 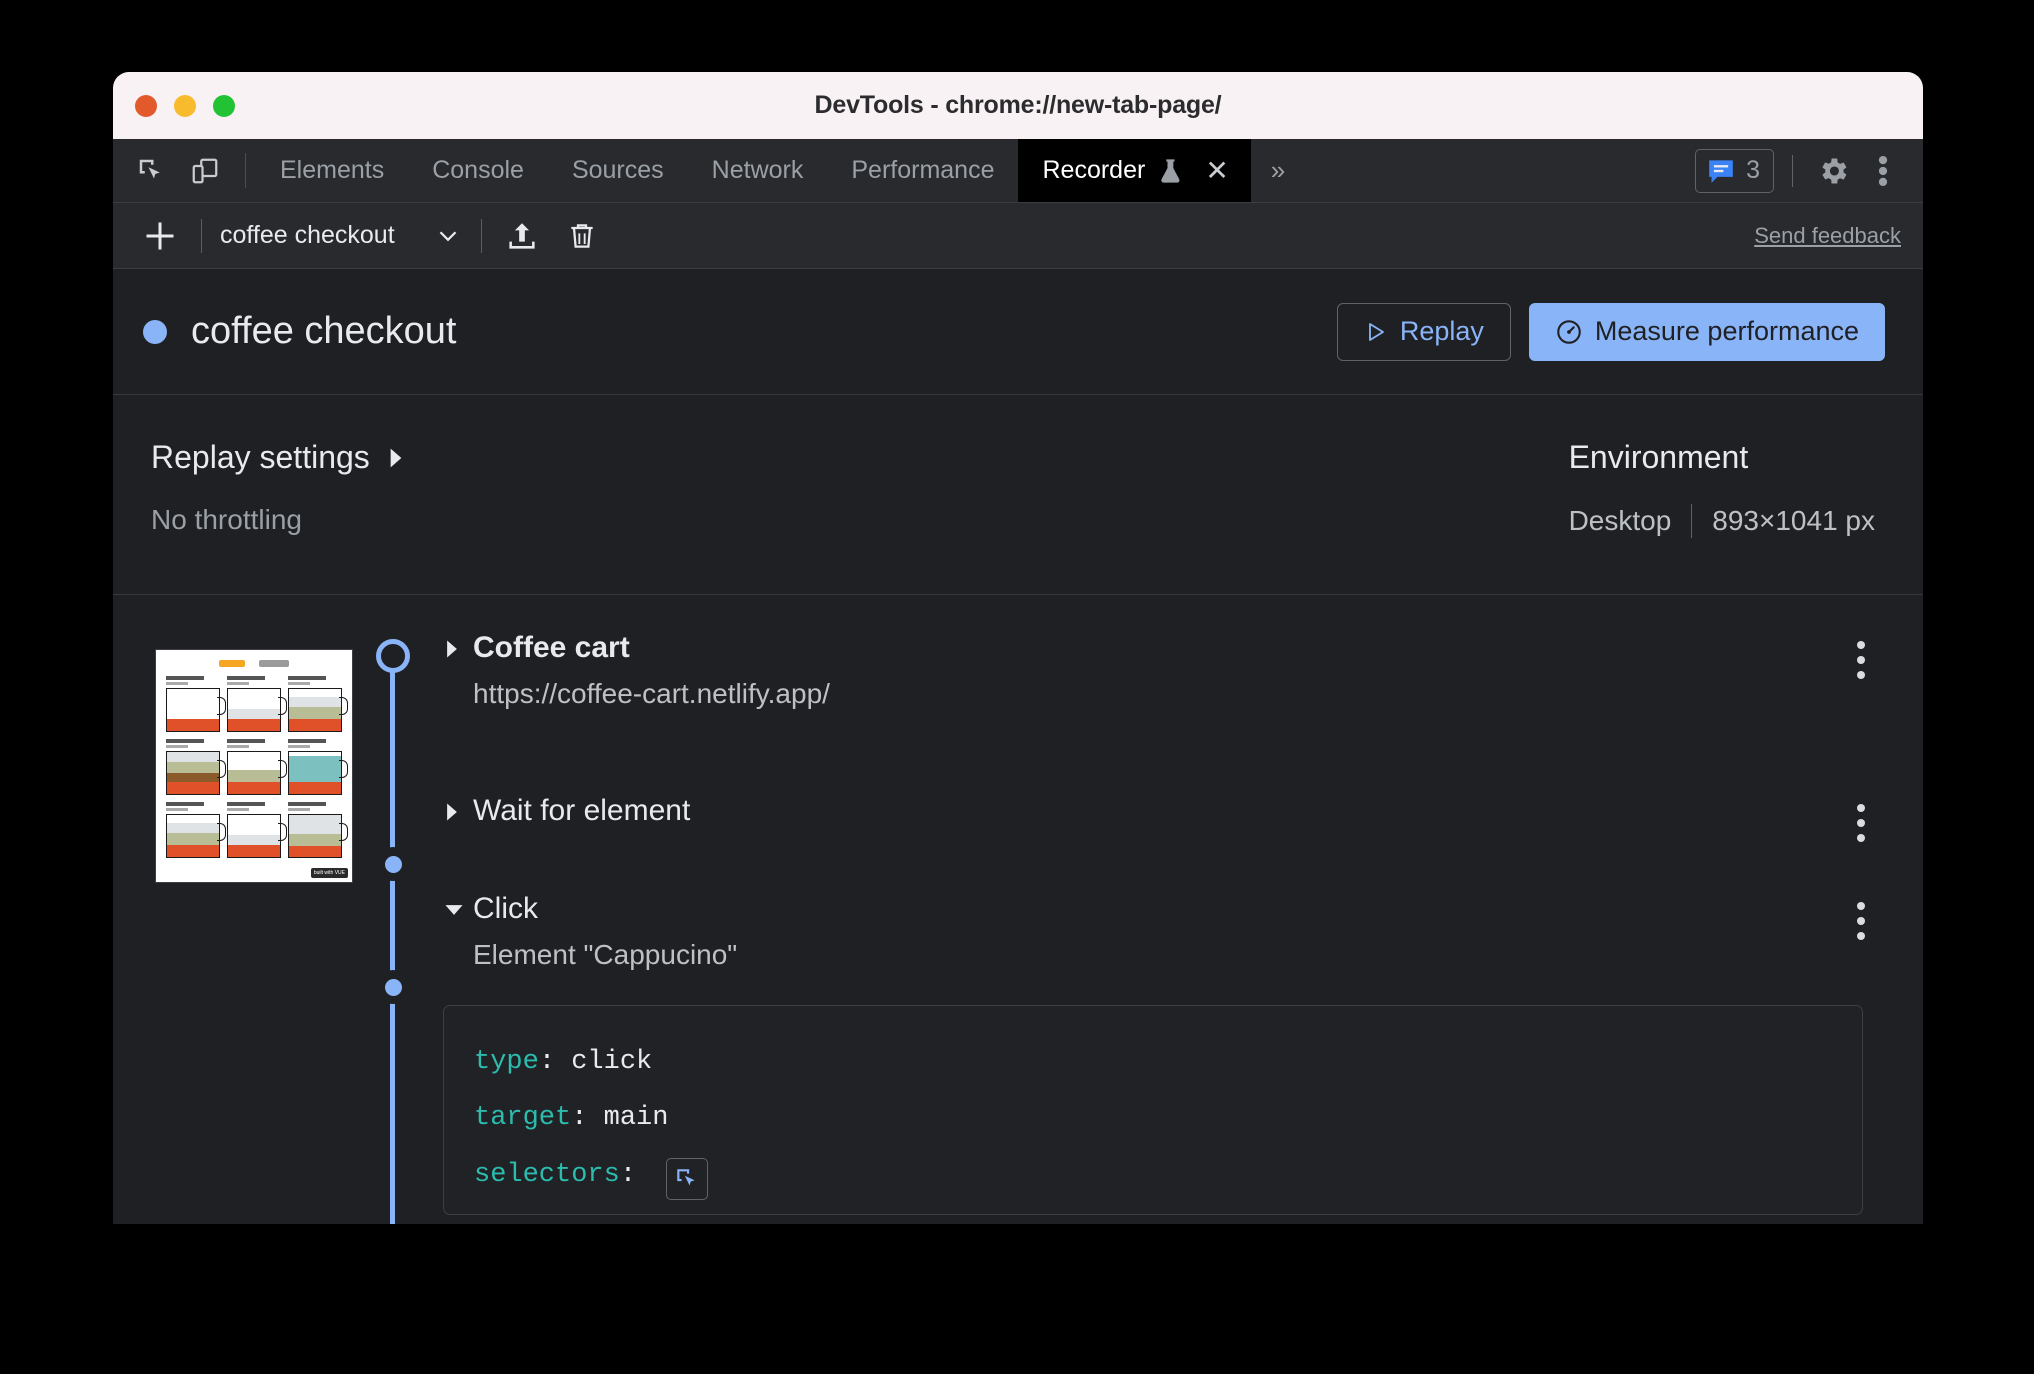 I want to click on window-traffic-lights, so click(x=185, y=105).